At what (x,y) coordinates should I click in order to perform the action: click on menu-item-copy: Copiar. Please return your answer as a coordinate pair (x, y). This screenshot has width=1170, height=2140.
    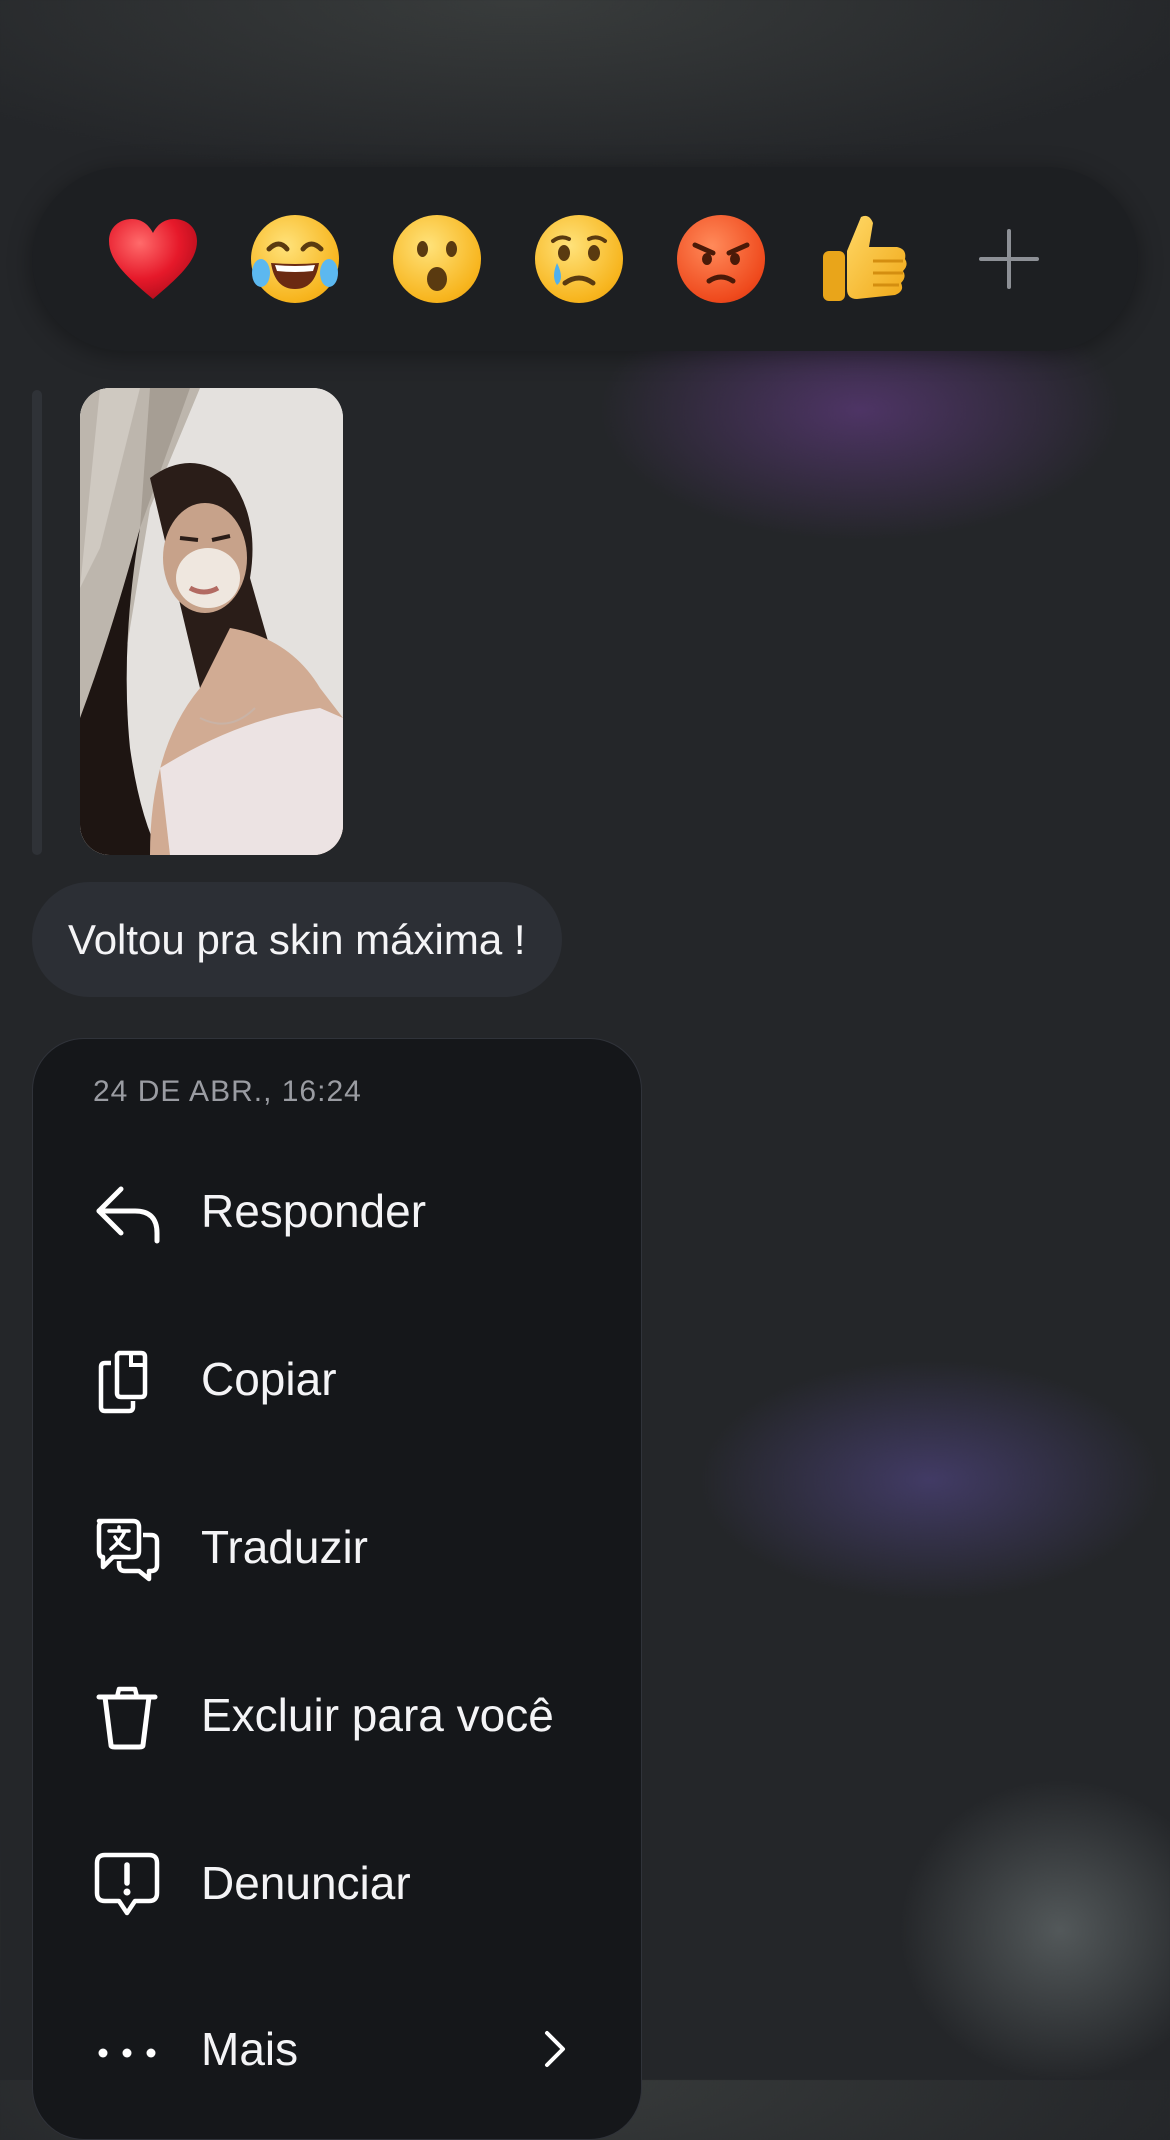
    Looking at the image, I should click on (337, 1379).